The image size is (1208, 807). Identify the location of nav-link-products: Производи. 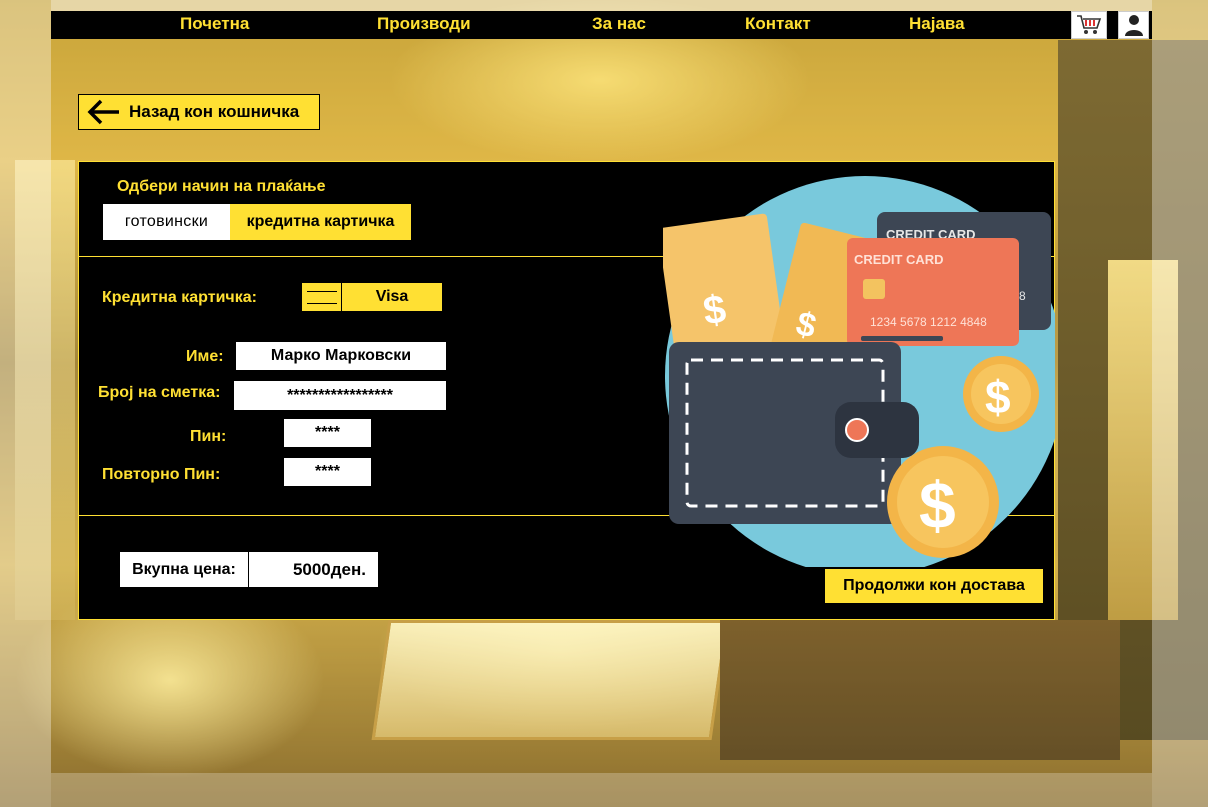
(424, 24).